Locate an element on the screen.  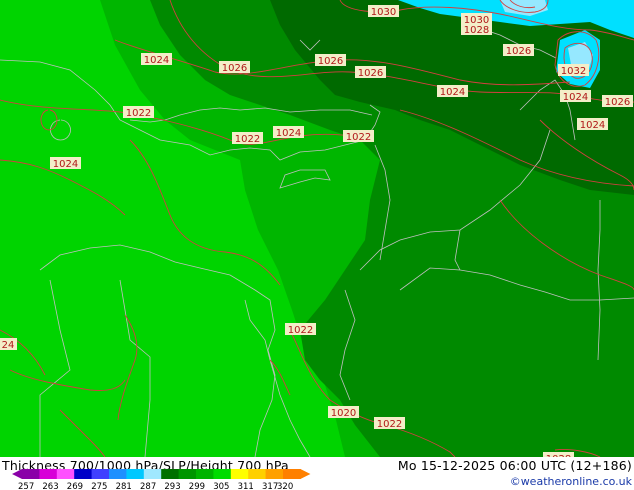
svg-text: 1028 is located at coordinates (476, 30).